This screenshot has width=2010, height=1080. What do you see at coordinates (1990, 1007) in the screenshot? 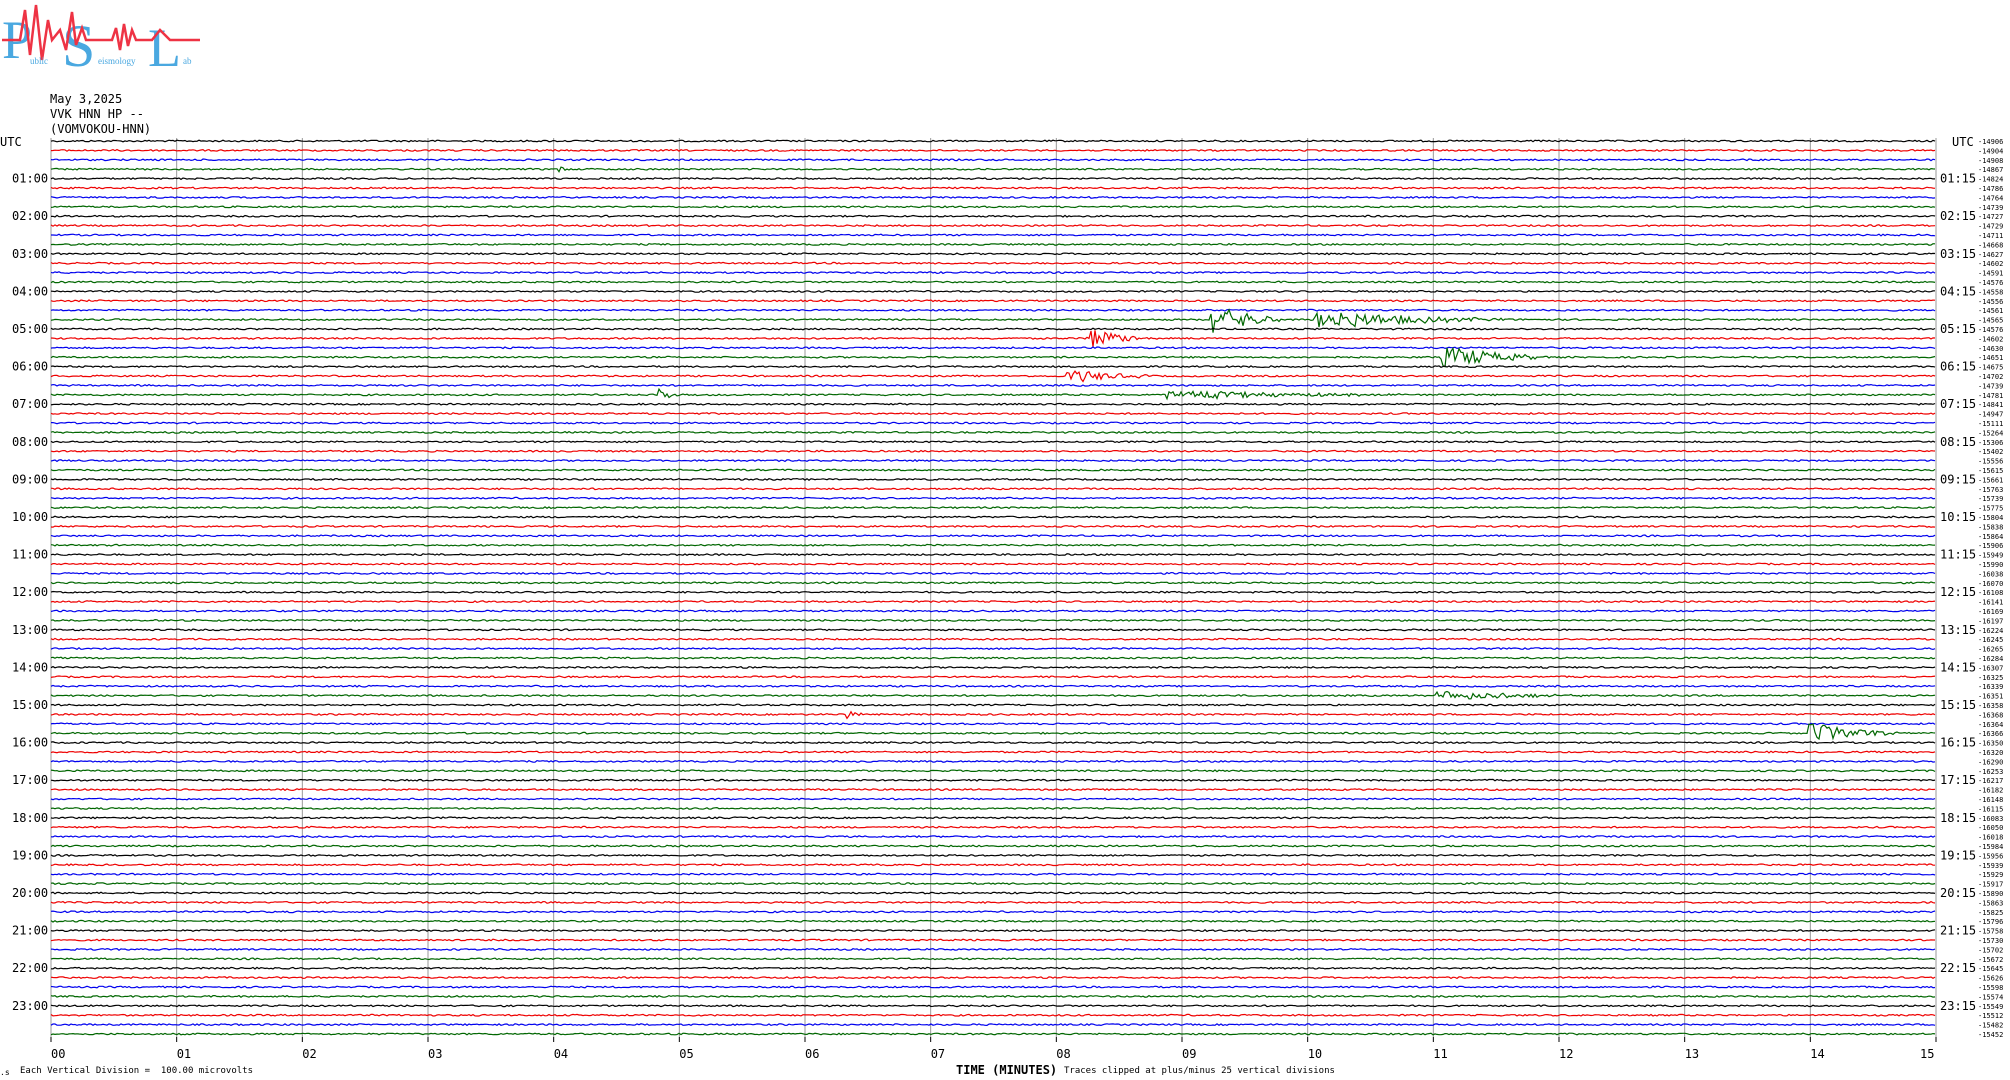
I see `trace-offset-label: -15549` at bounding box center [1990, 1007].